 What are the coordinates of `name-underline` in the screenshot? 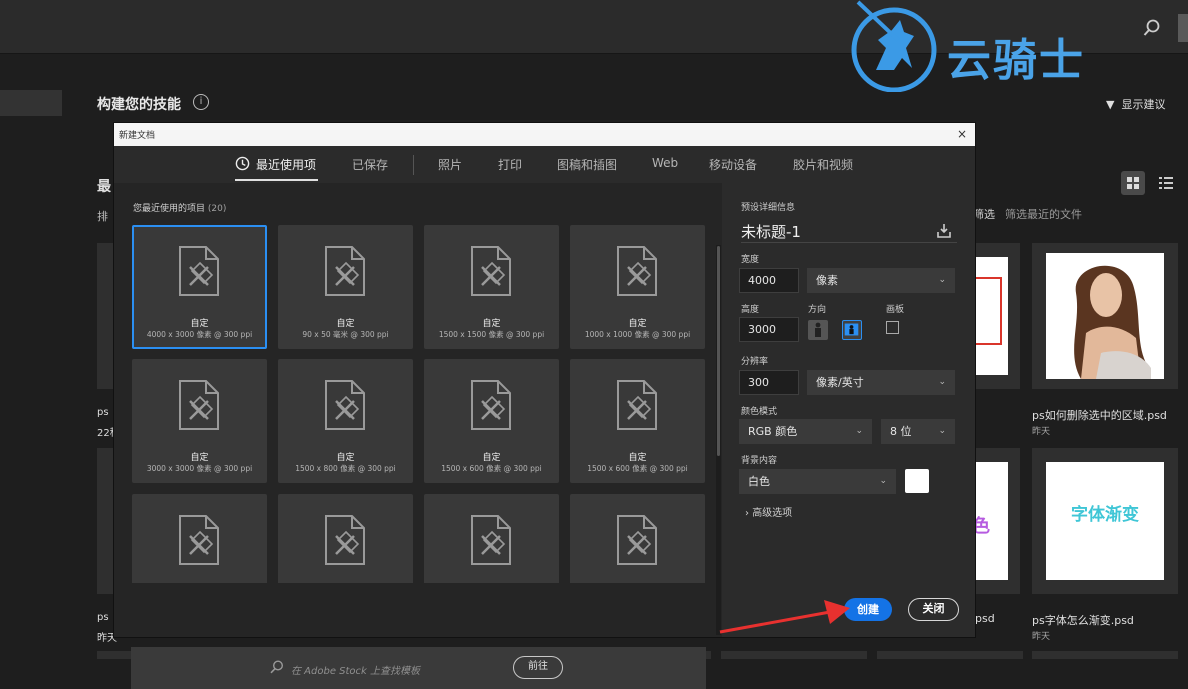 It's located at (849, 242).